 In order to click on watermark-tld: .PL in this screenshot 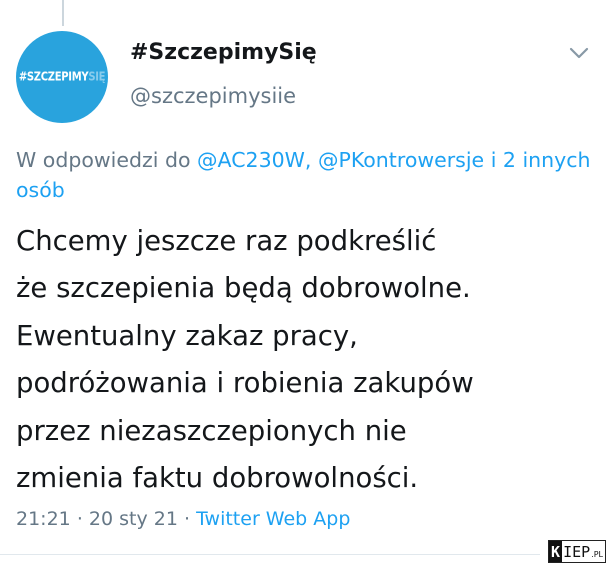, I will do `click(597, 554)`.